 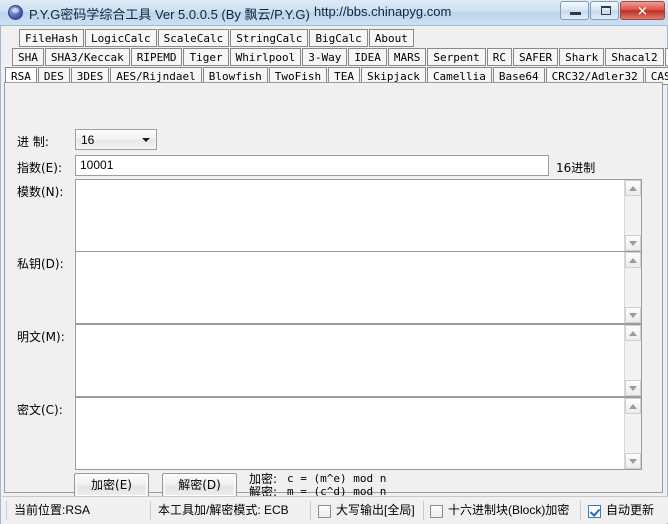 I want to click on maximize-button, so click(x=604, y=10).